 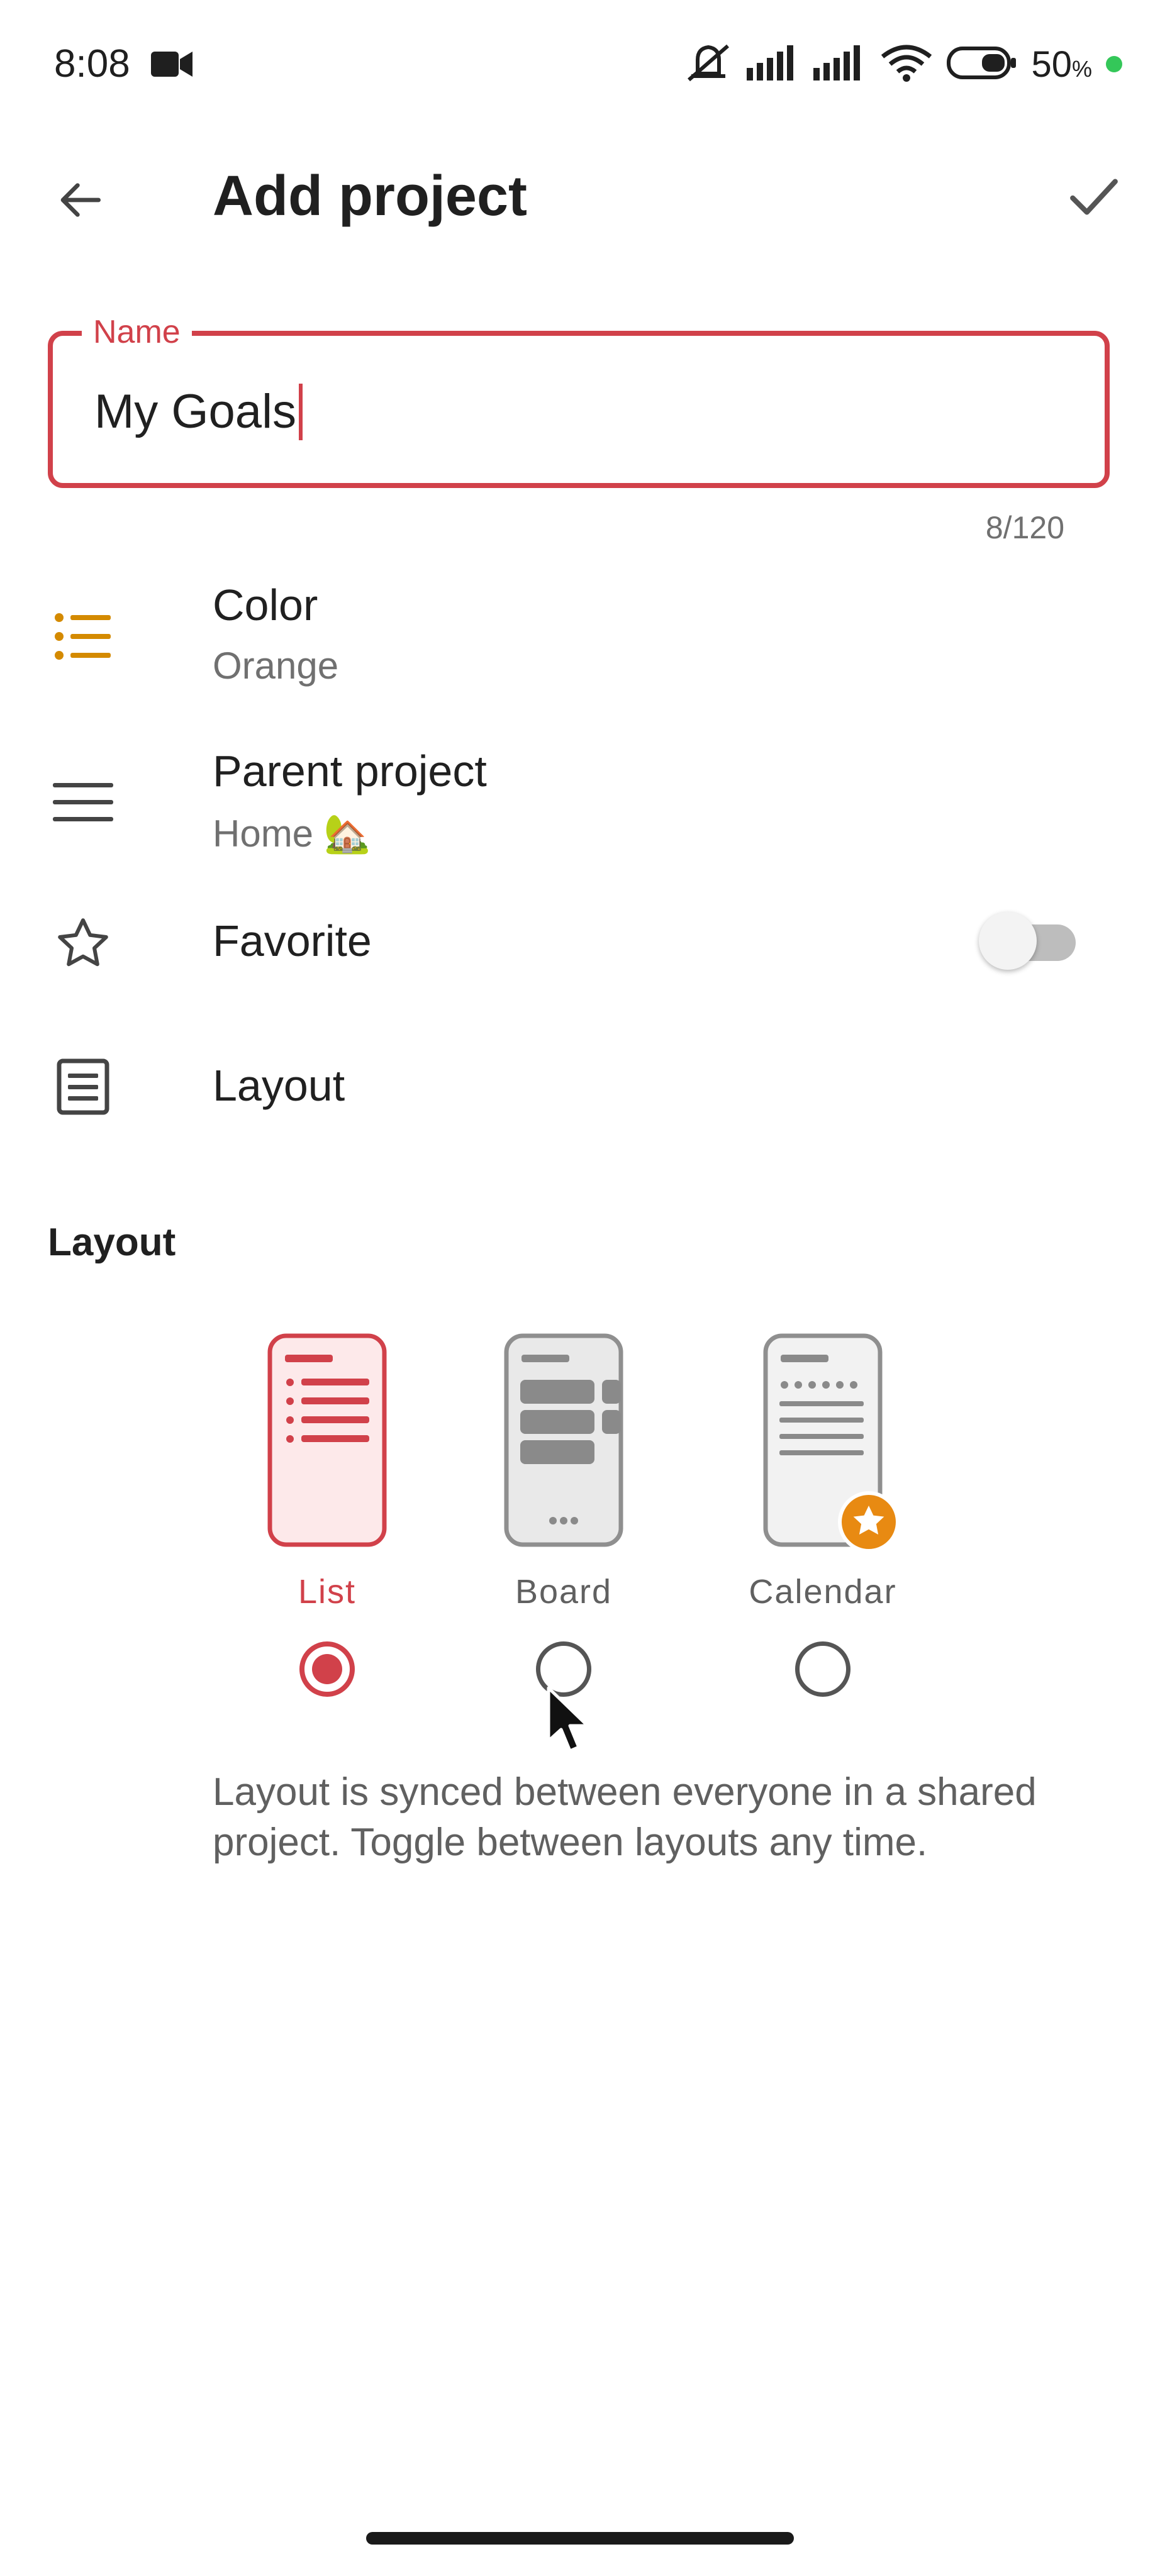 I want to click on character-counter: 8/120, so click(x=1024, y=527).